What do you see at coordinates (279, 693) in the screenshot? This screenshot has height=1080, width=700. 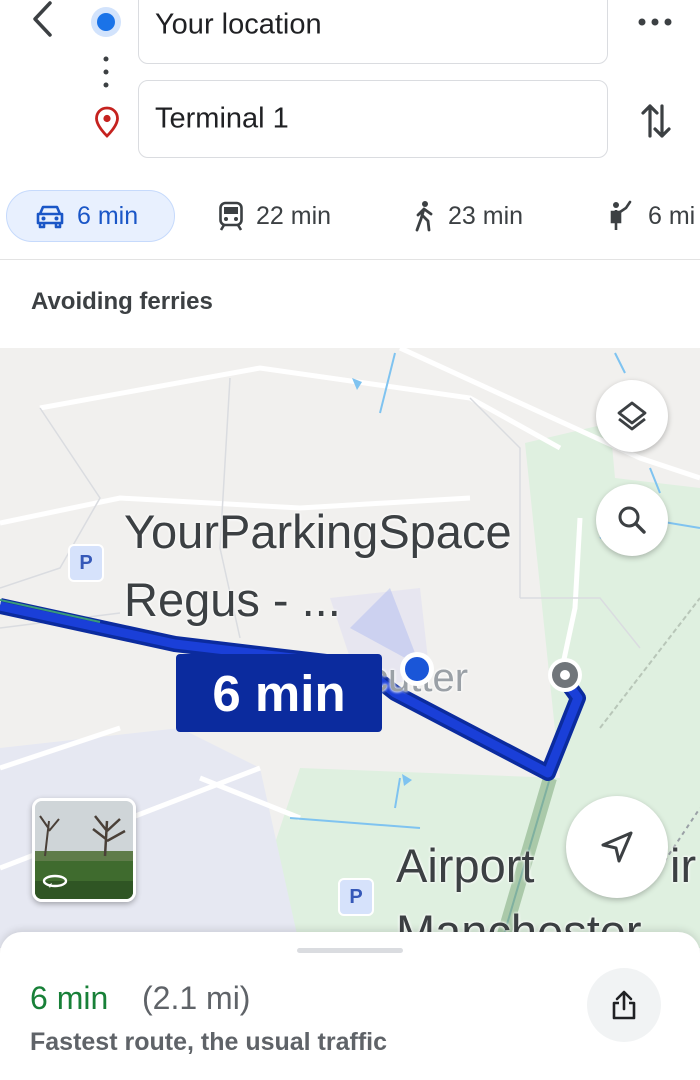 I see `route-eta-label: 6 min` at bounding box center [279, 693].